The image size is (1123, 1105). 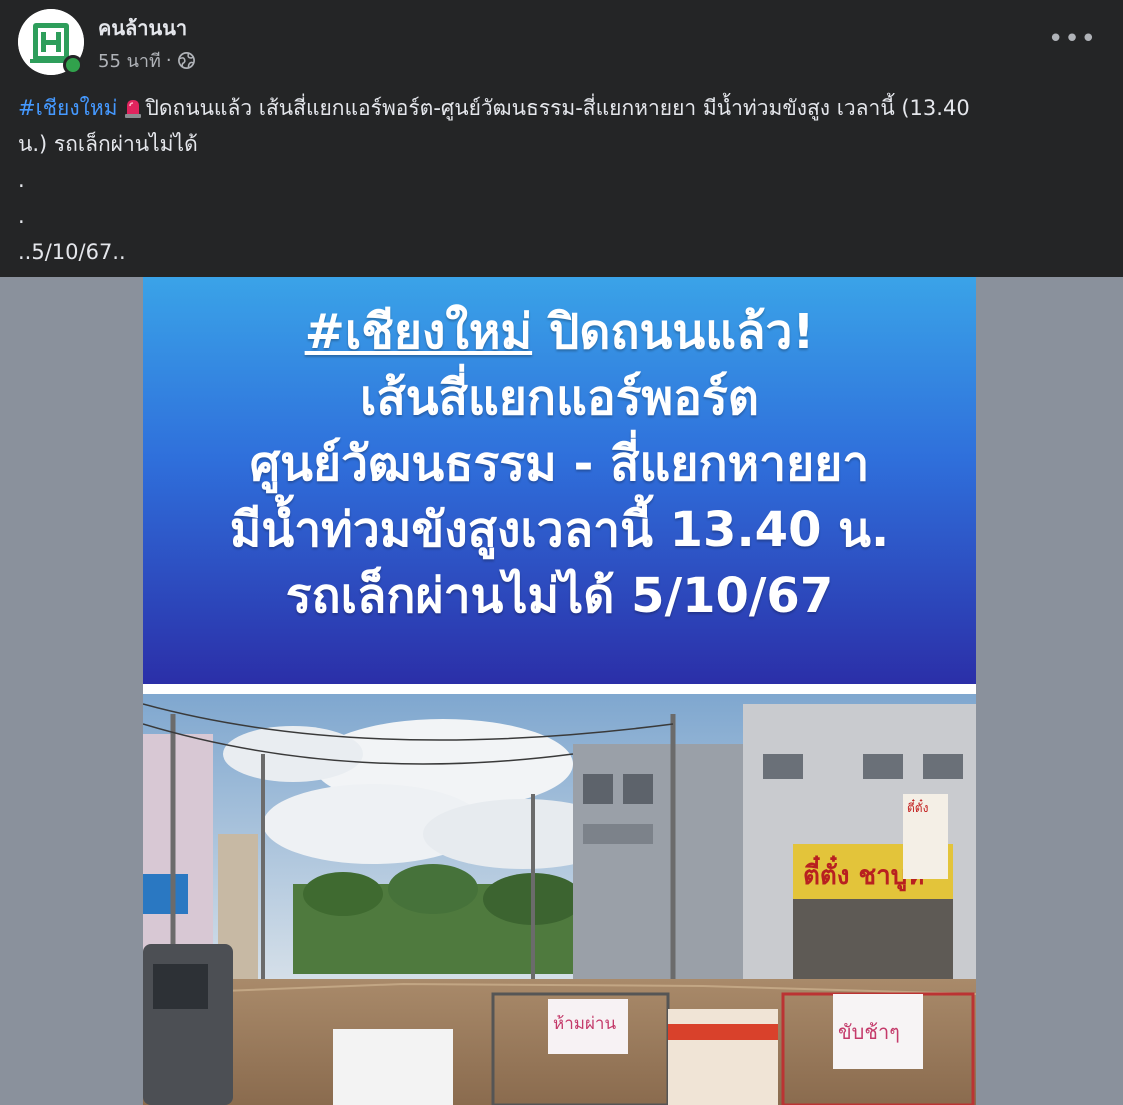 I want to click on globe-icon, so click(x=186, y=60).